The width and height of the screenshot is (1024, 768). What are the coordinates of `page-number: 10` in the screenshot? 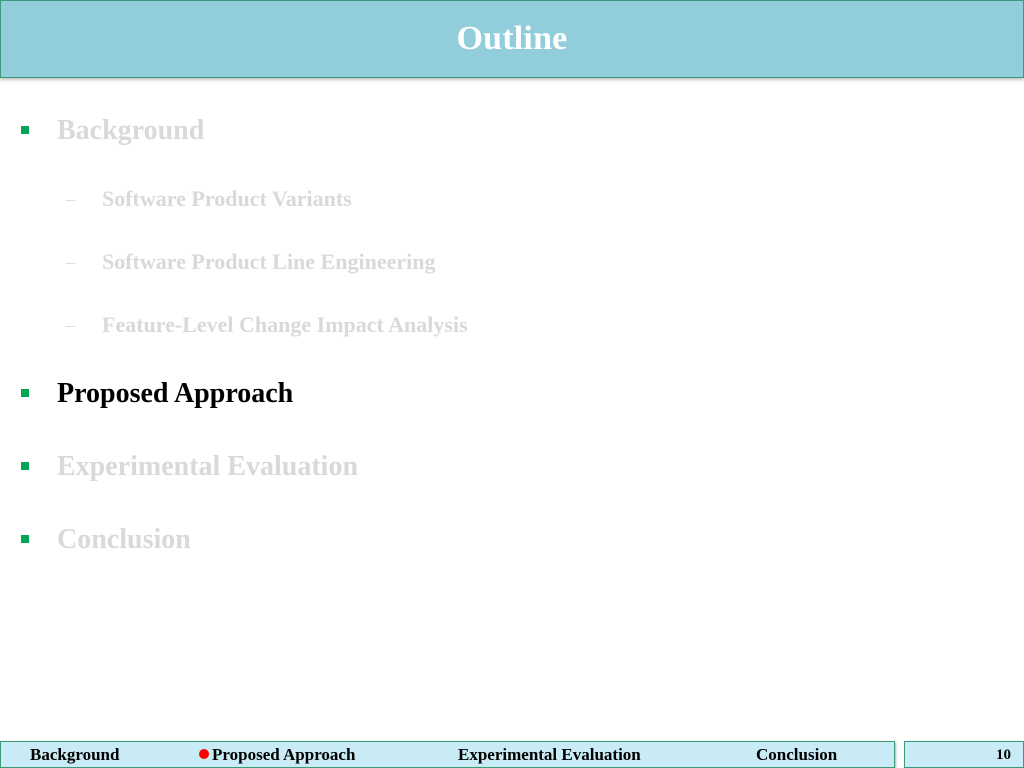 It's located at (1003, 755).